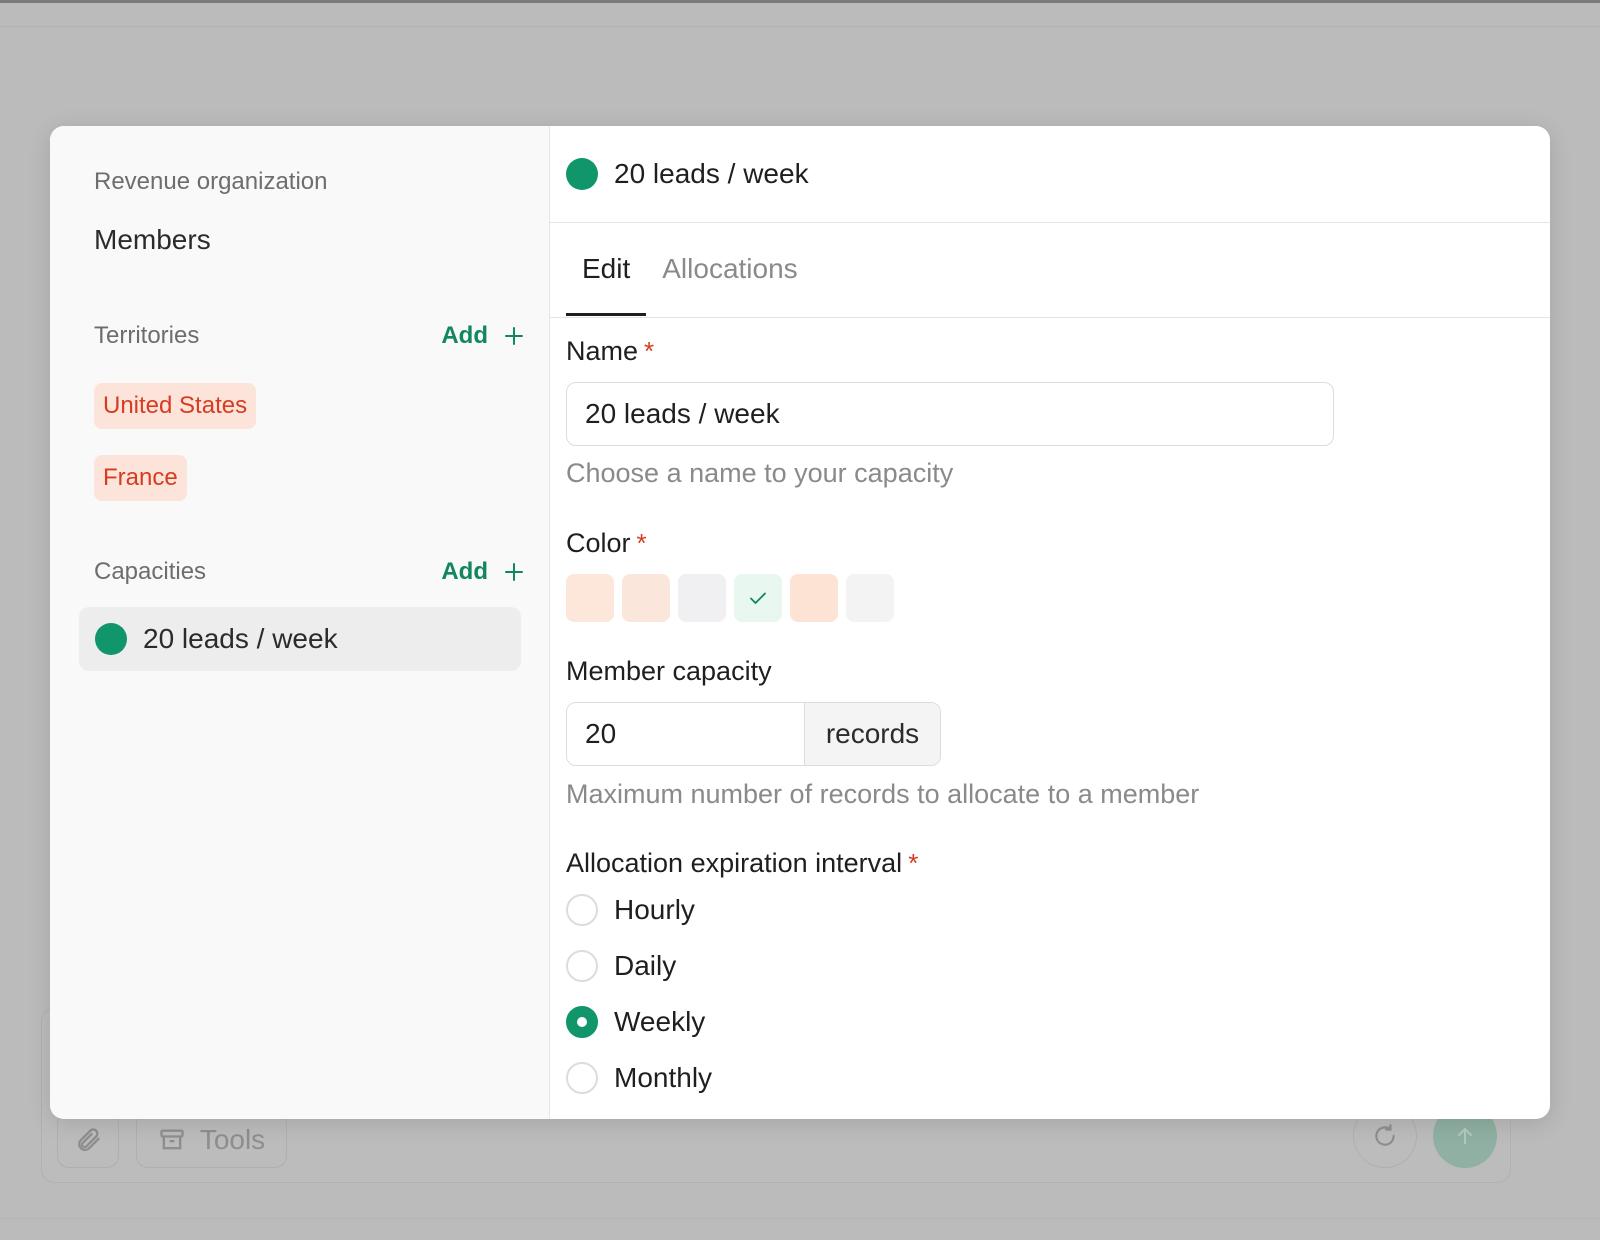 This screenshot has width=1600, height=1240. I want to click on radio-option-monthly: Monthly, so click(639, 1078).